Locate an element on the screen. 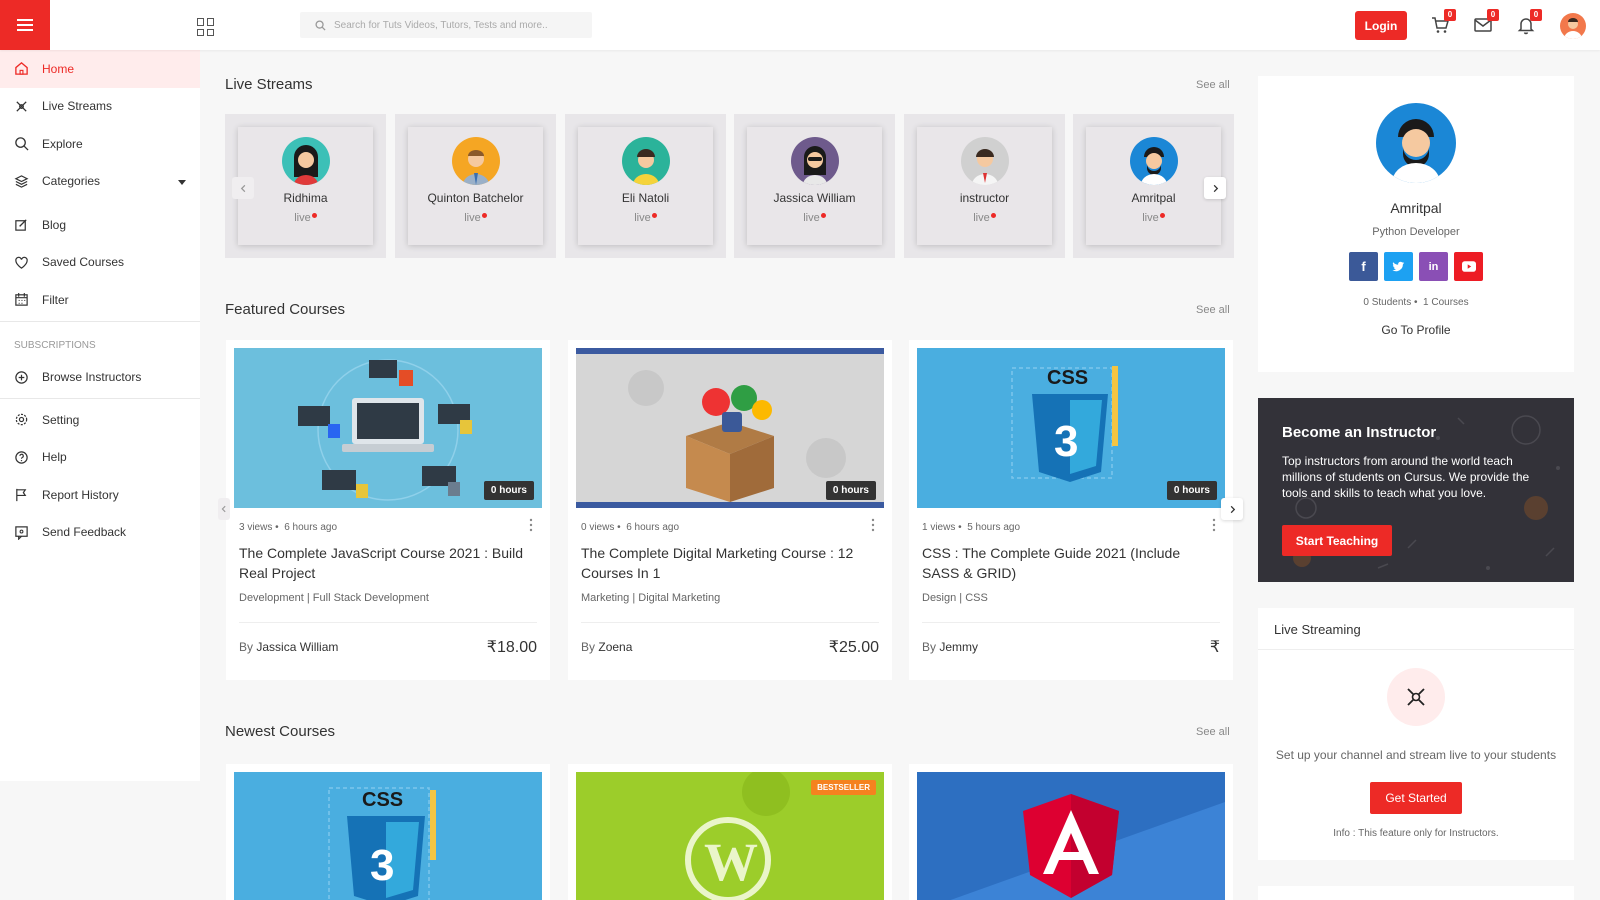 The image size is (1600, 900). course-meta: 1 views • 5 hours ago is located at coordinates (971, 527).